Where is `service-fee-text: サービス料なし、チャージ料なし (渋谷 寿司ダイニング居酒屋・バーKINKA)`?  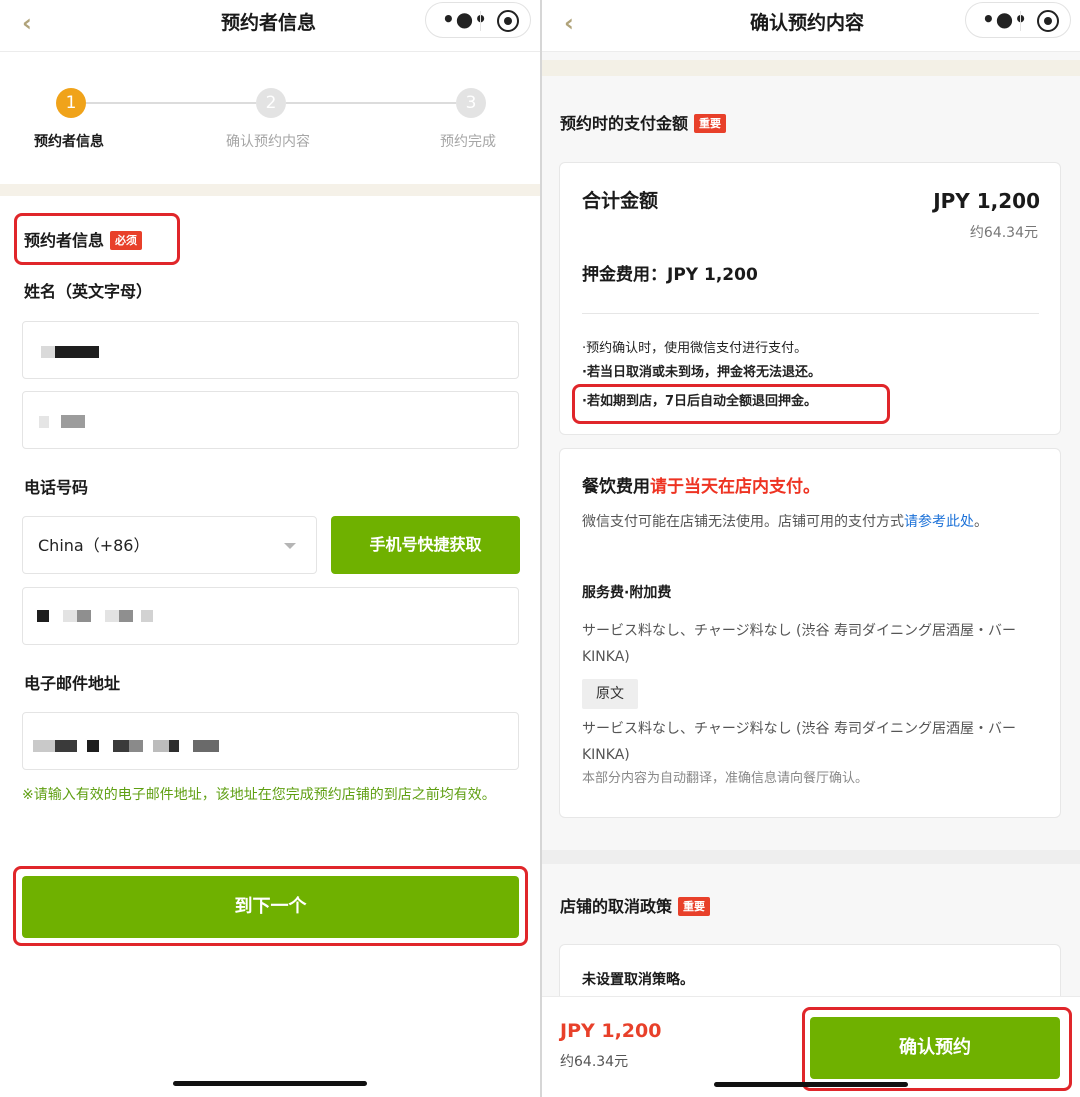
service-fee-text: サービス料なし、チャージ料なし (渋谷 寿司ダイニング居酒屋・バーKINKA) is located at coordinates (799, 644).